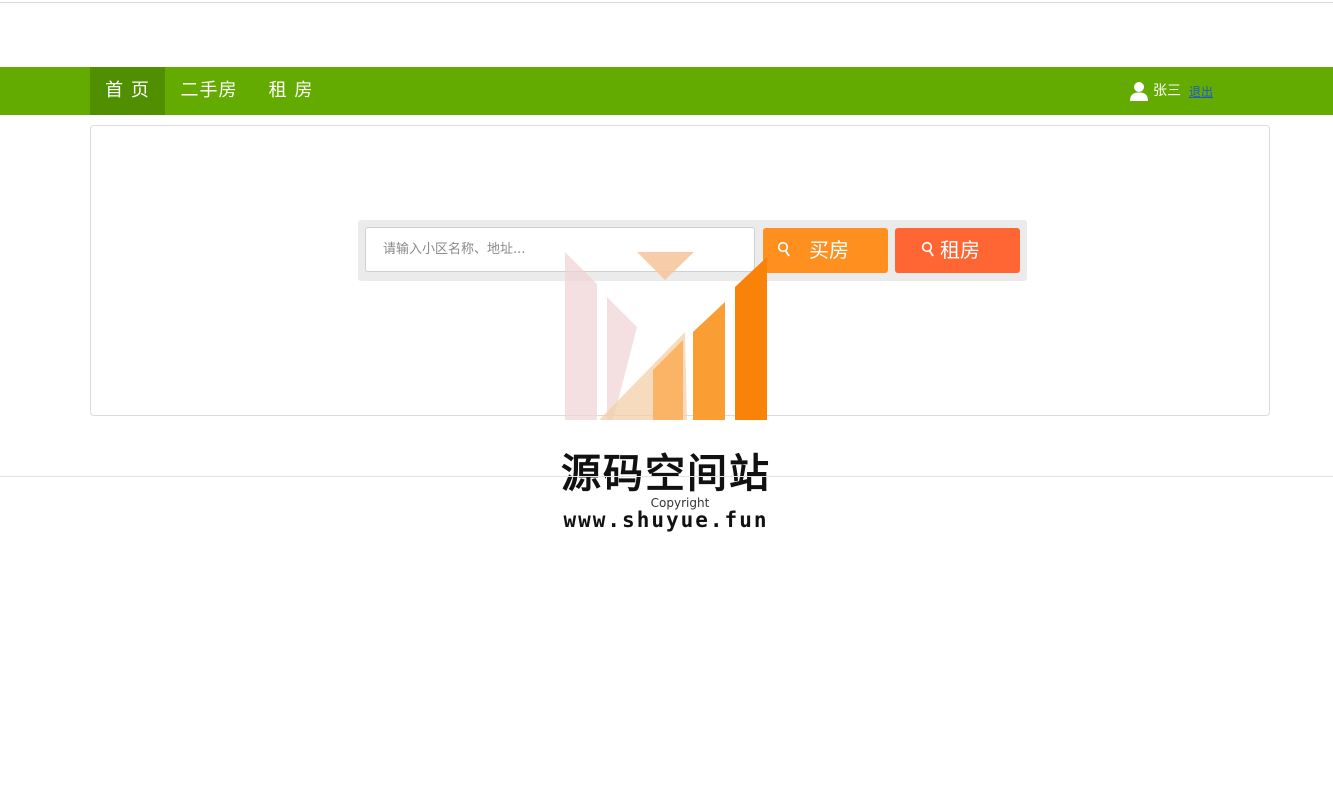 This screenshot has width=1333, height=787. I want to click on rent-house-button: 租房, so click(957, 250).